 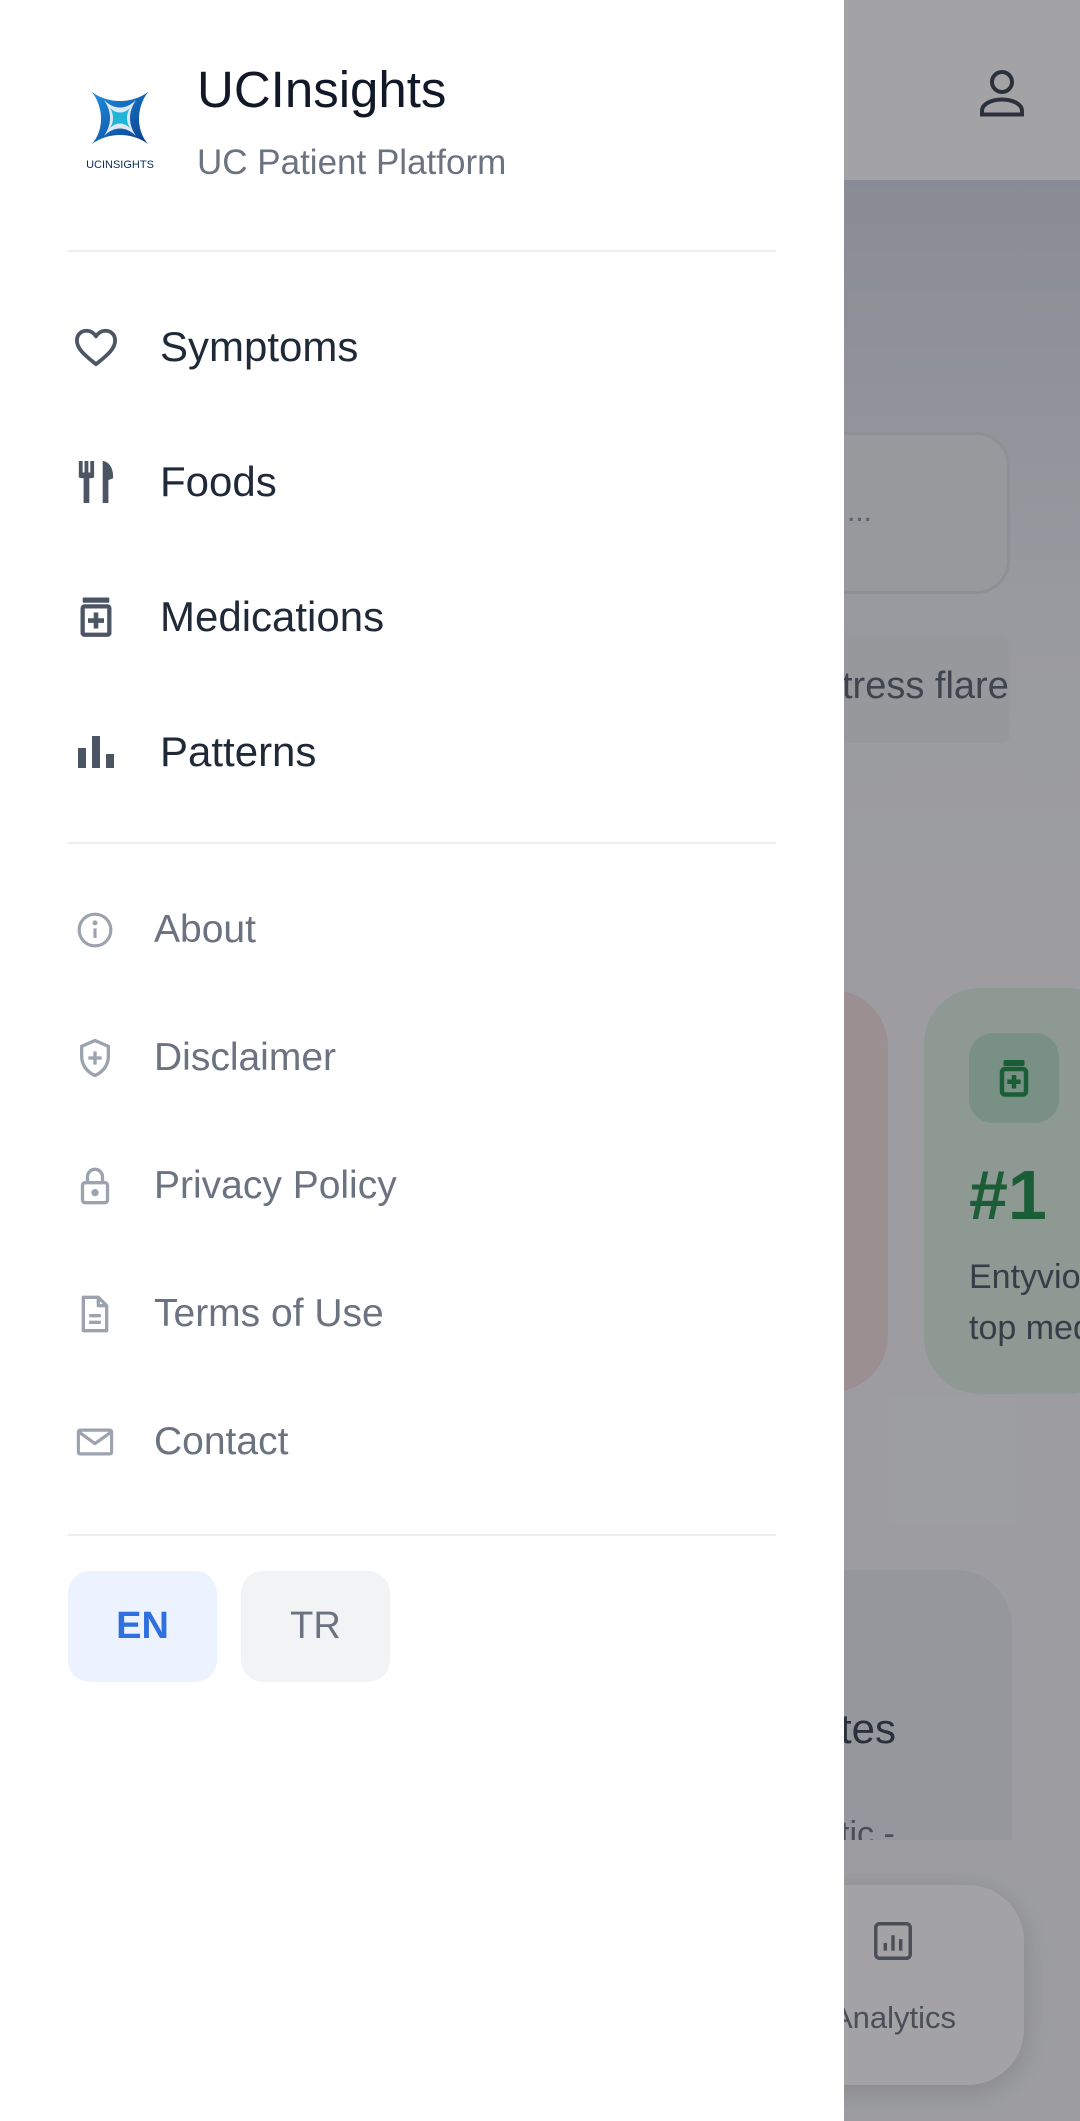 I want to click on info-label-privacy-policy: Privacy Policy, so click(x=275, y=1185).